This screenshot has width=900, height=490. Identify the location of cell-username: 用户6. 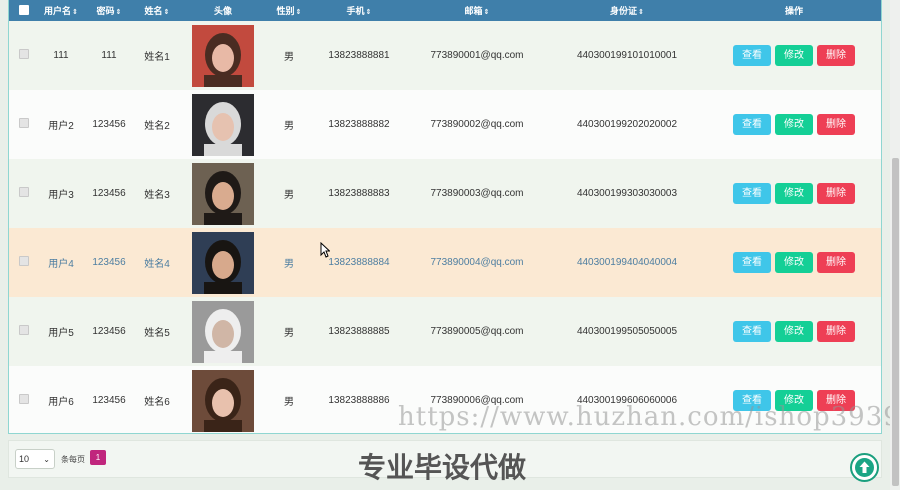
(61, 402).